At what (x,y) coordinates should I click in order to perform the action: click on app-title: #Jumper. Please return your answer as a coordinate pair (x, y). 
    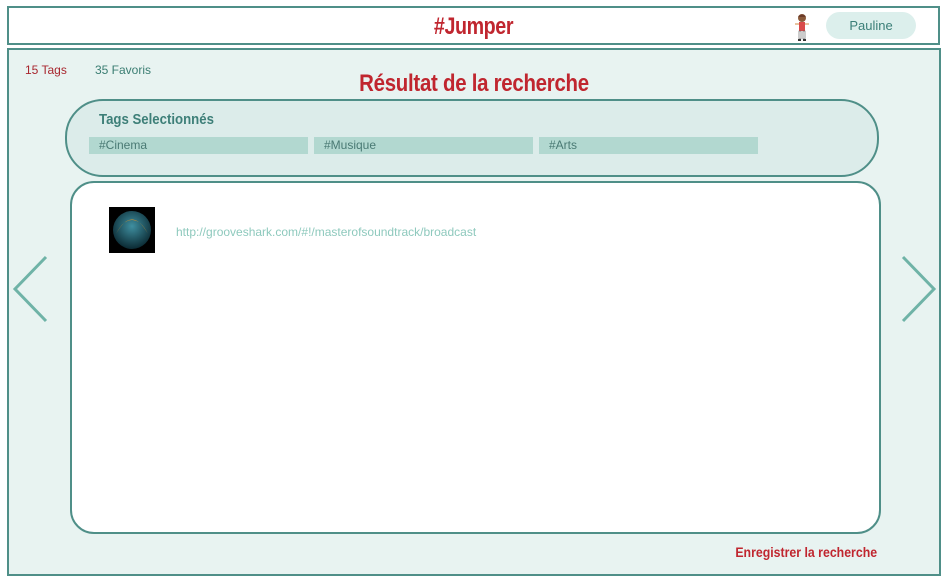
    Looking at the image, I should click on (474, 27).